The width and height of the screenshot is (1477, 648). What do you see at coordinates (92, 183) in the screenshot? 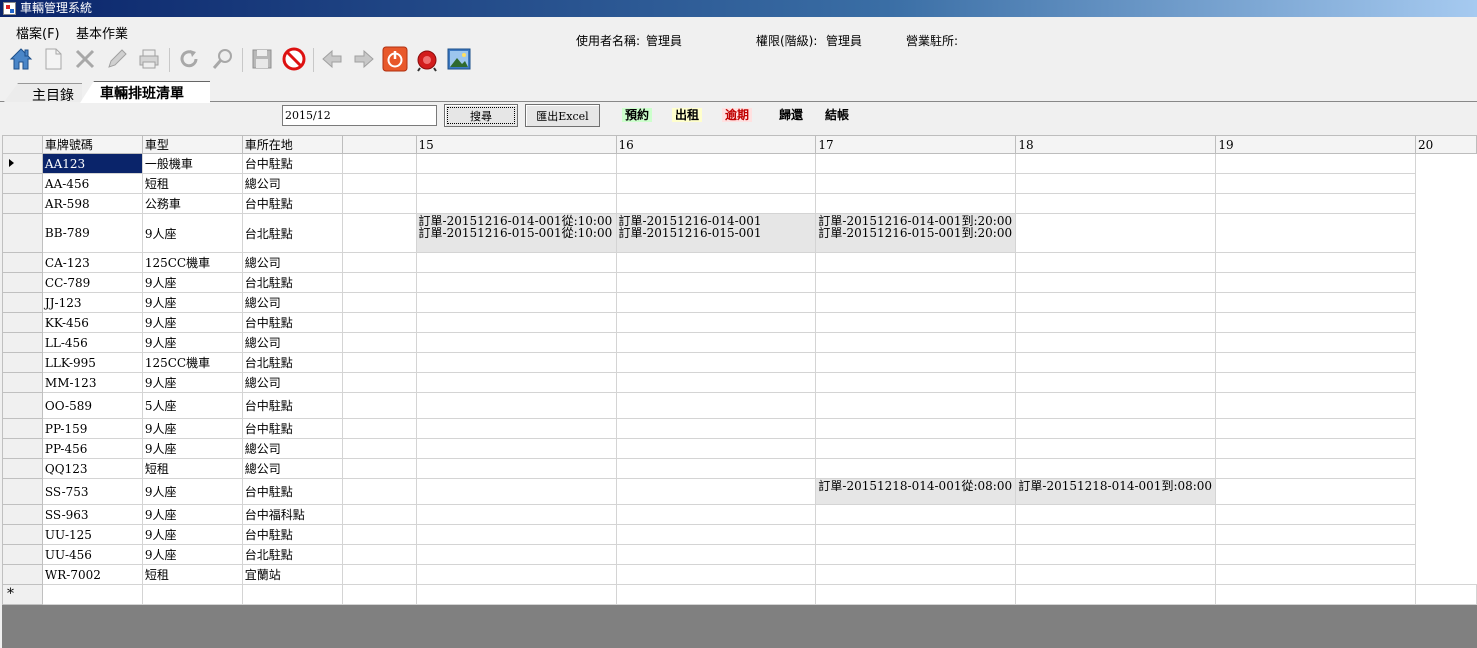
I see `plate-cell: AA-456` at bounding box center [92, 183].